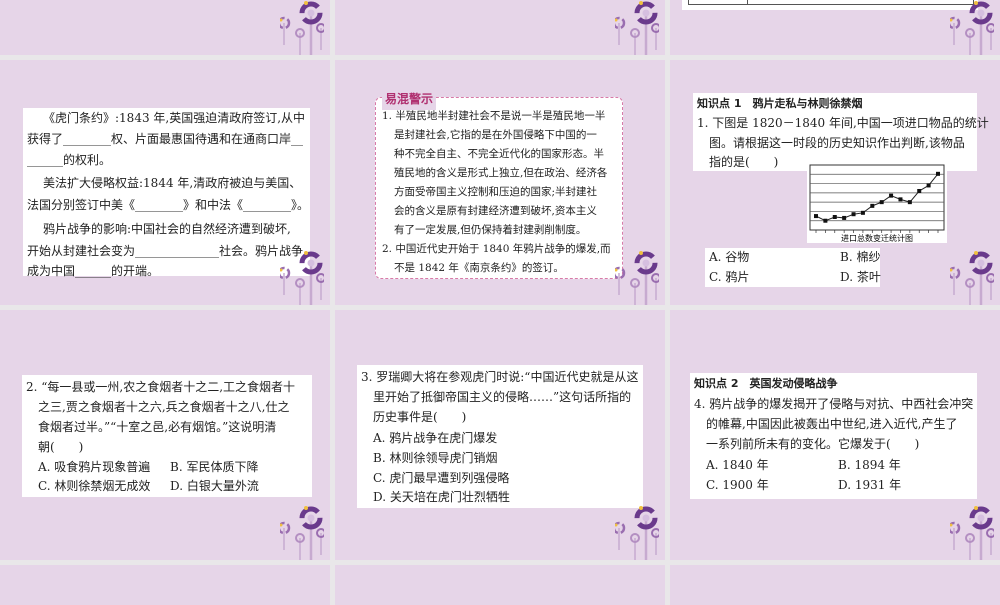  What do you see at coordinates (435, 438) in the screenshot?
I see `option-a: A. 鸦片战争在虎门爆发` at bounding box center [435, 438].